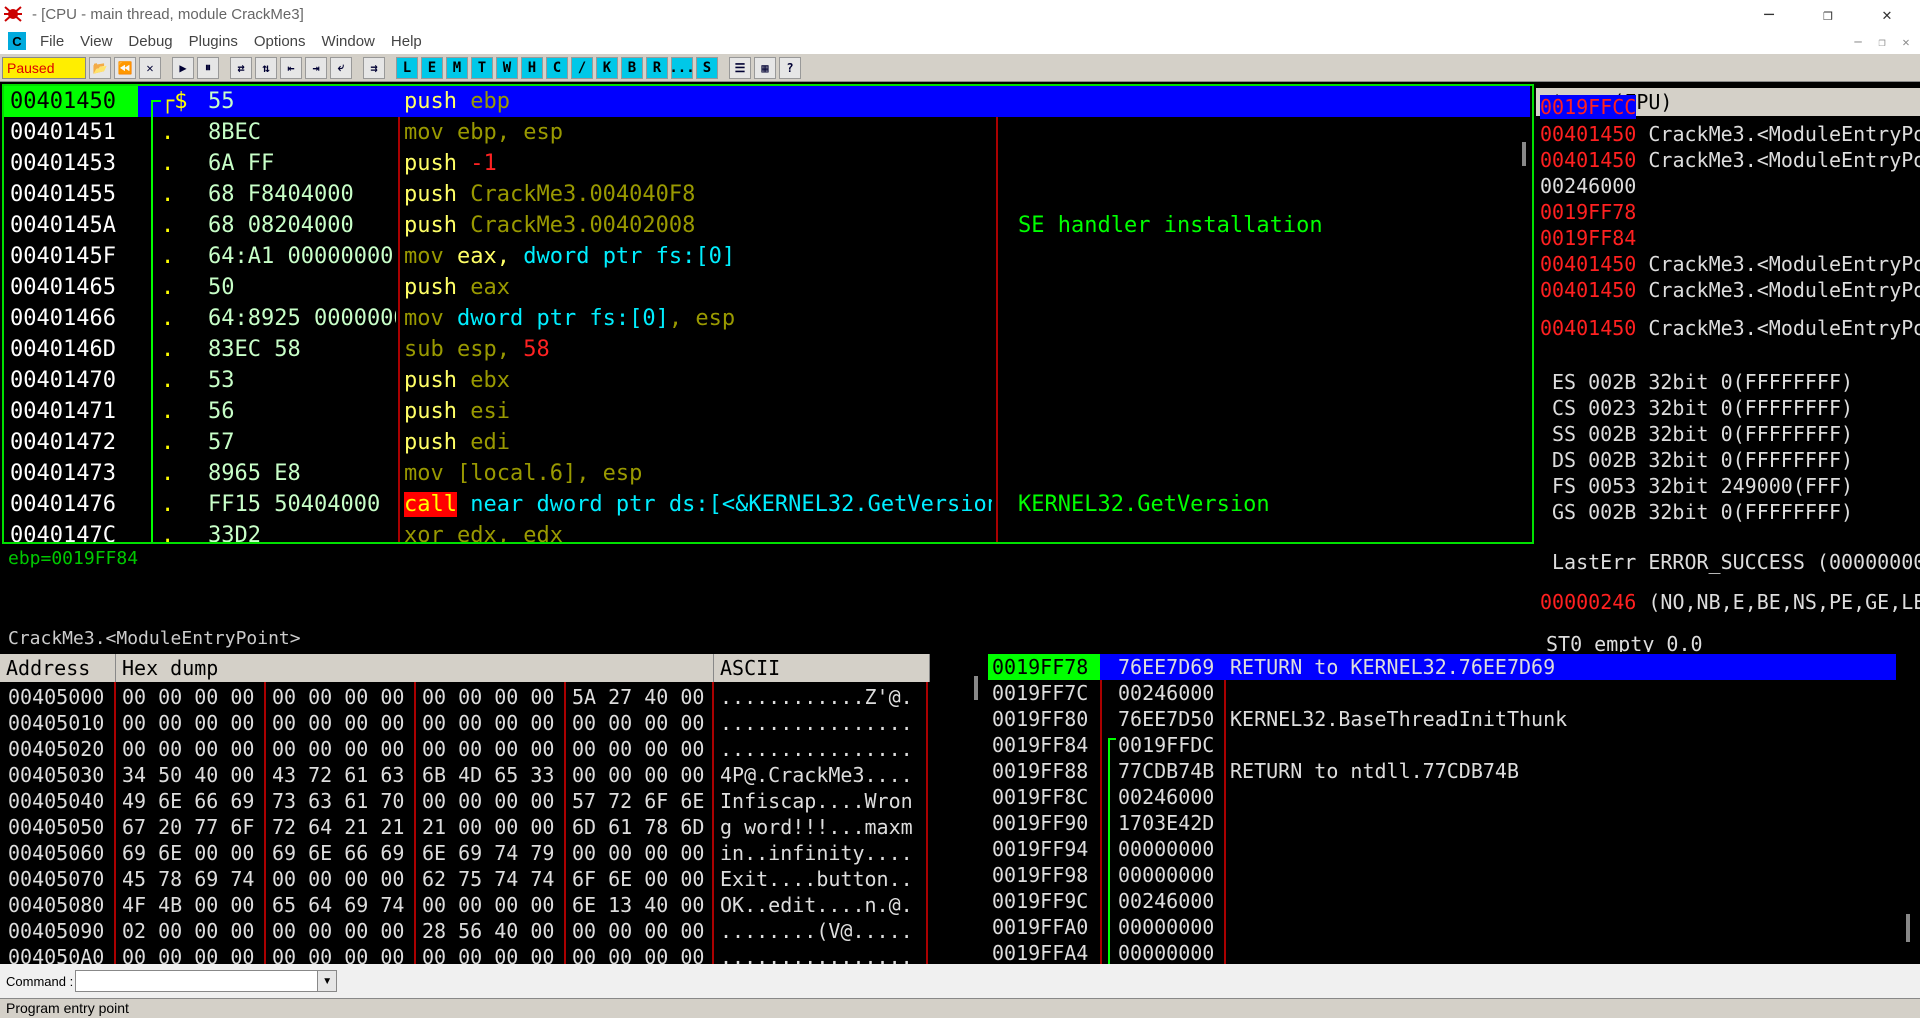 The width and height of the screenshot is (1920, 1018). What do you see at coordinates (1702, 512) in the screenshot?
I see `segment-register: GS 002B 32bit 0(FFFFFFFF)` at bounding box center [1702, 512].